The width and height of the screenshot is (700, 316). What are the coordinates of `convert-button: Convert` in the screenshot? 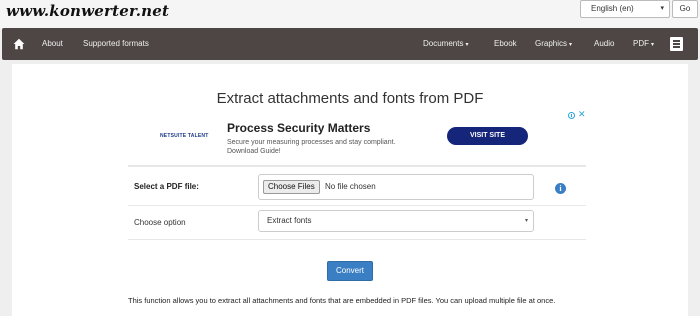 It's located at (350, 271).